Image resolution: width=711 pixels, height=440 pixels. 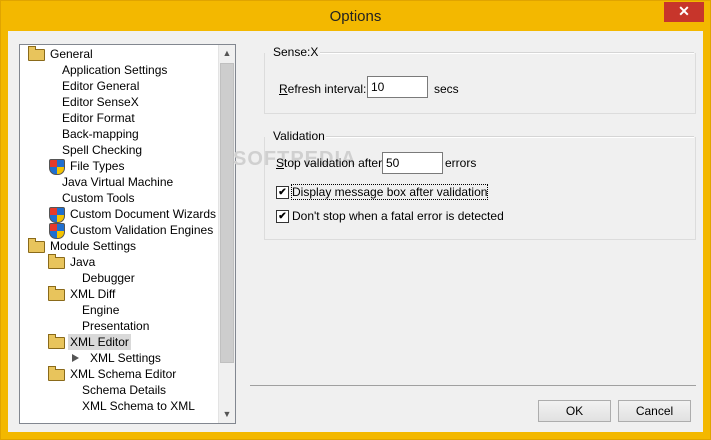 What do you see at coordinates (282, 216) in the screenshot?
I see `dont-stop-fatal-checkbox: ✔` at bounding box center [282, 216].